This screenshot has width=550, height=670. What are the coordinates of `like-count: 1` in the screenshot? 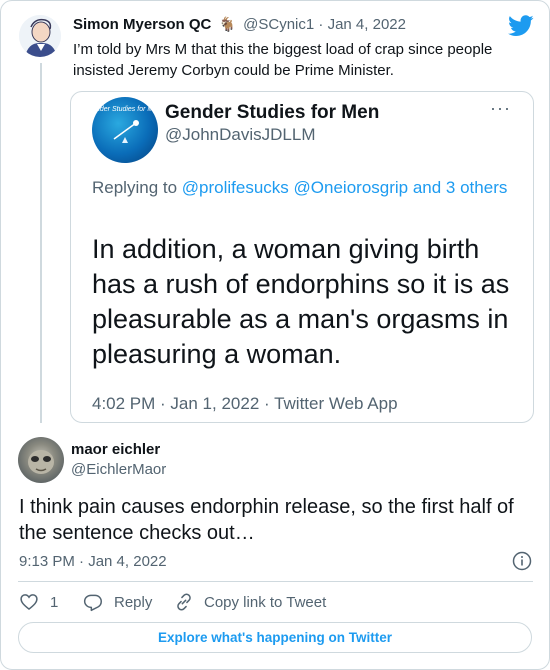 It's located at (54, 602).